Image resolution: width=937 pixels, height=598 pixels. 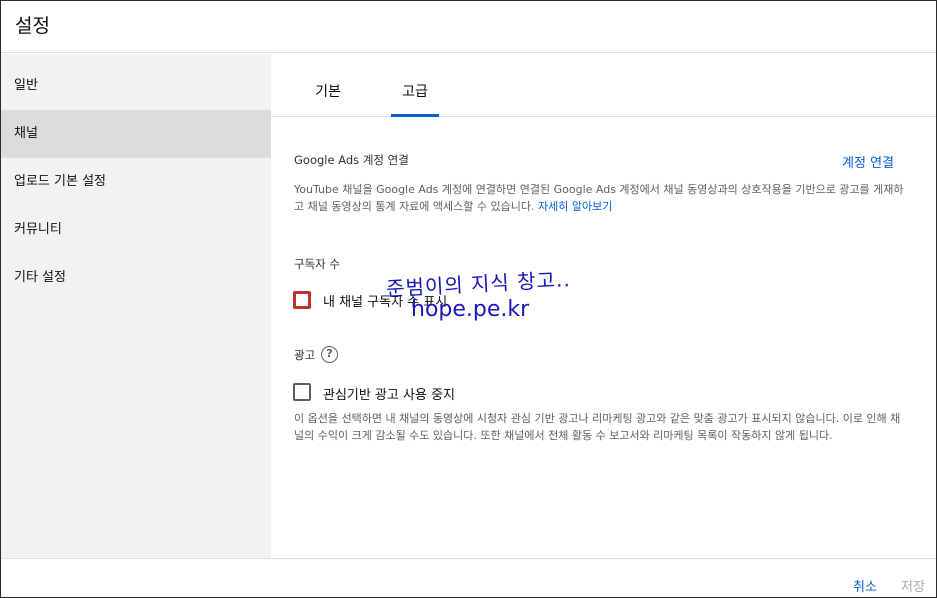 I want to click on watermark-url: hope.pe.kr, so click(x=470, y=309).